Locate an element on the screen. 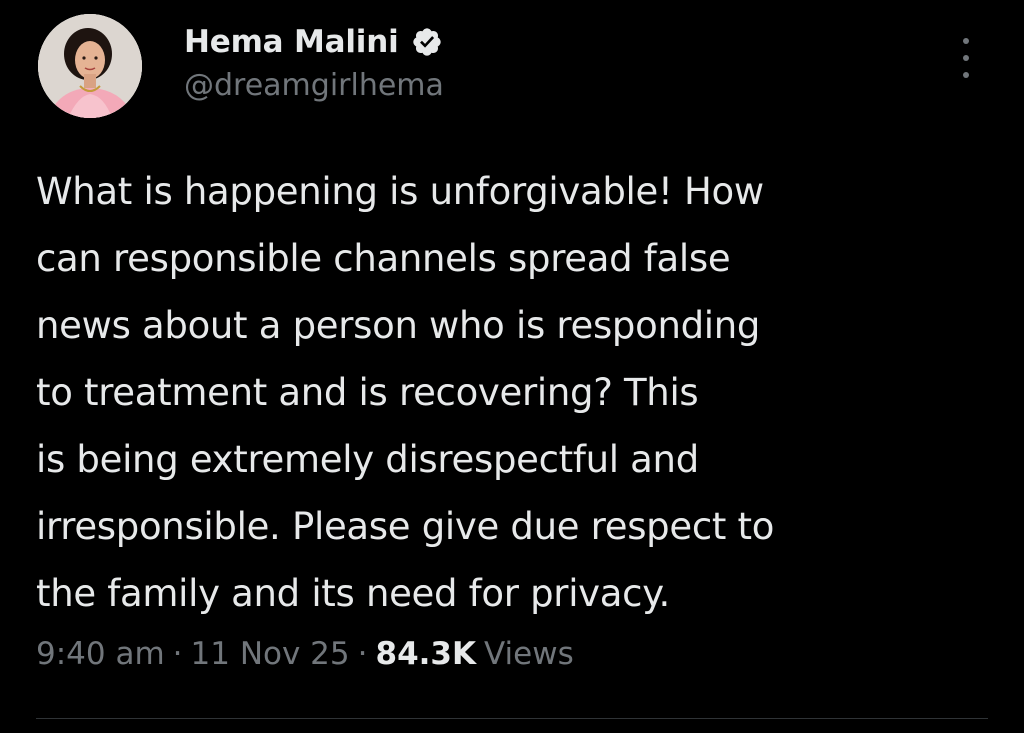 This screenshot has height=733, width=1024. author-avatar is located at coordinates (90, 66).